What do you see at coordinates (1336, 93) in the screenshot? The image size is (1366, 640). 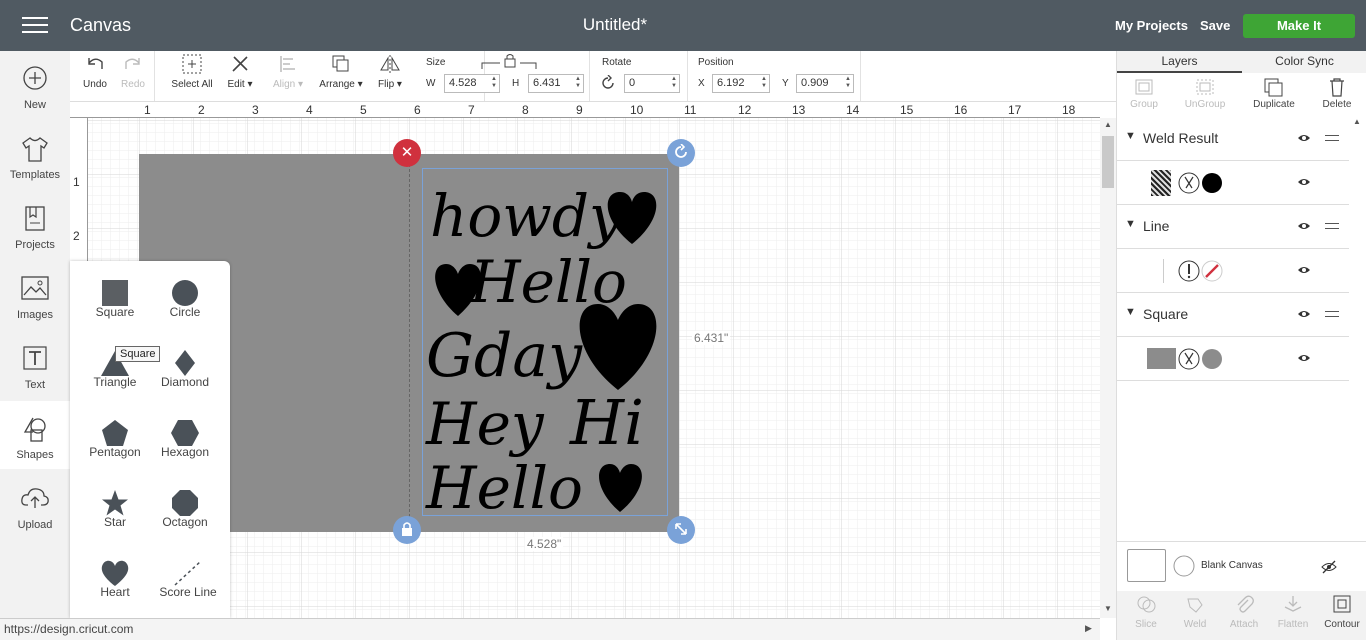 I see `delete-button: Delete` at bounding box center [1336, 93].